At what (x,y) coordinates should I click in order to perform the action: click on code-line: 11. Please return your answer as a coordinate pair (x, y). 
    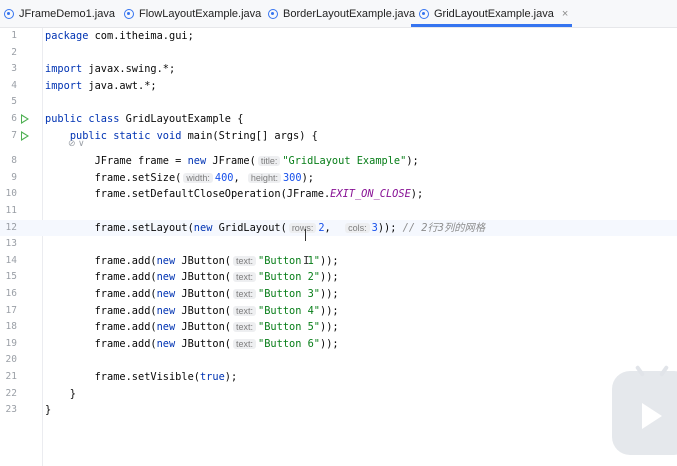
    Looking at the image, I should click on (338, 211).